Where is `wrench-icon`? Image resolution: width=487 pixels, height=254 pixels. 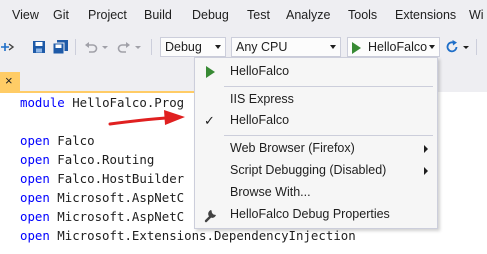 wrench-icon is located at coordinates (210, 216).